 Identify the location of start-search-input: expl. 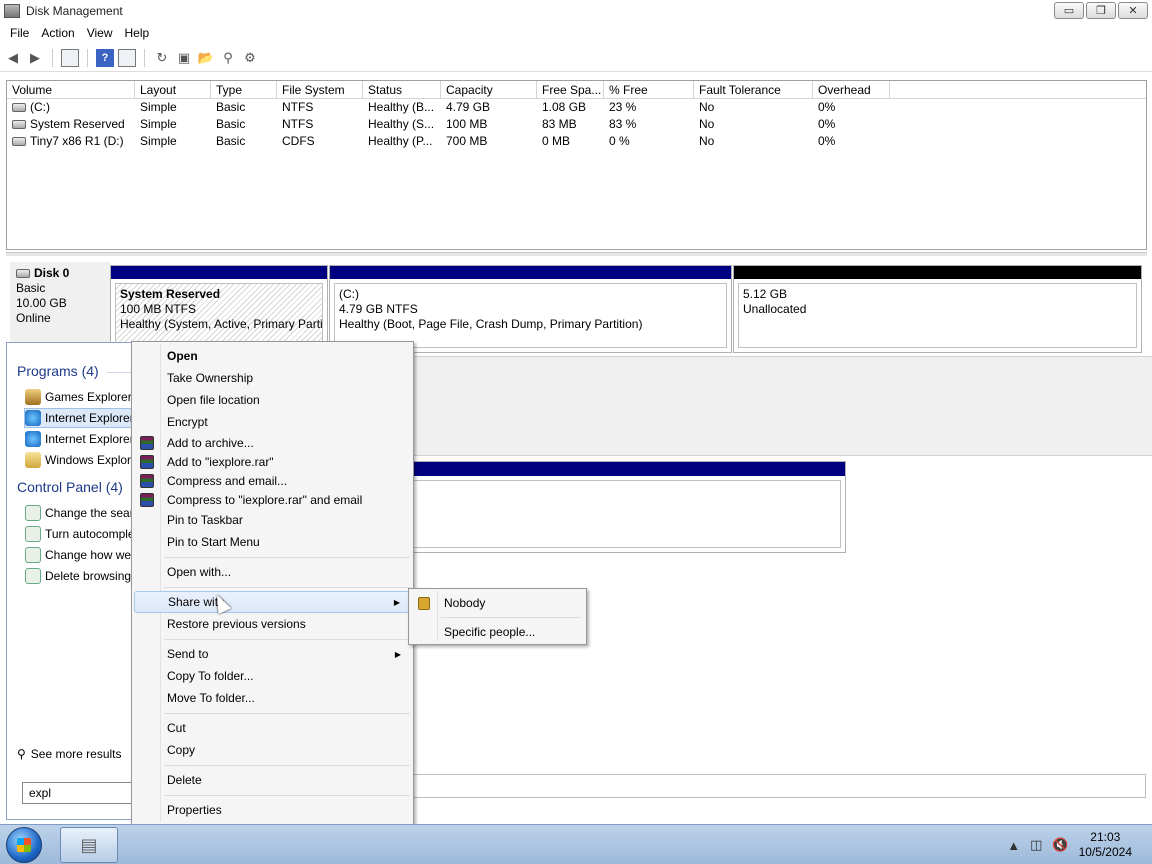
(78, 793).